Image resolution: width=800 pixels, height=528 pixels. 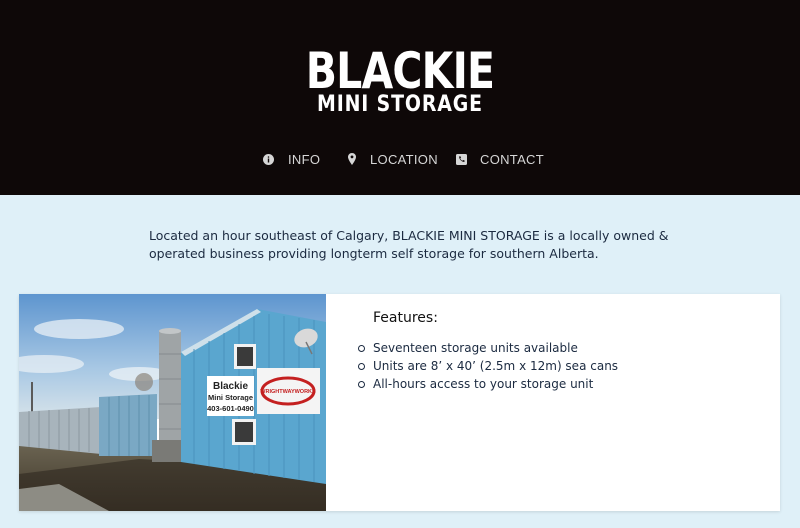 What do you see at coordinates (405, 318) in the screenshot?
I see `features-title: Features:` at bounding box center [405, 318].